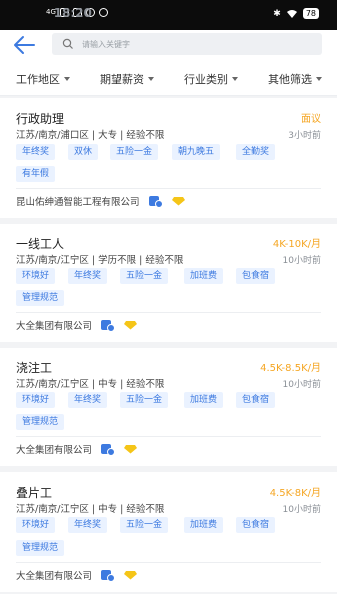 The height and width of the screenshot is (600, 337). Describe the element at coordinates (24, 45) in the screenshot. I see `back-arrow-icon` at that location.